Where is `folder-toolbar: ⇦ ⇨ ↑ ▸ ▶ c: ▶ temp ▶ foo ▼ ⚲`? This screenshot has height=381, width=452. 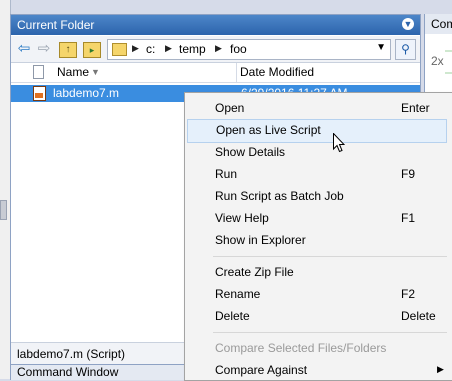
folder-toolbar: ⇦ ⇨ ↑ ▸ ▶ c: ▶ temp ▶ foo ▼ ⚲ is located at coordinates (215, 49).